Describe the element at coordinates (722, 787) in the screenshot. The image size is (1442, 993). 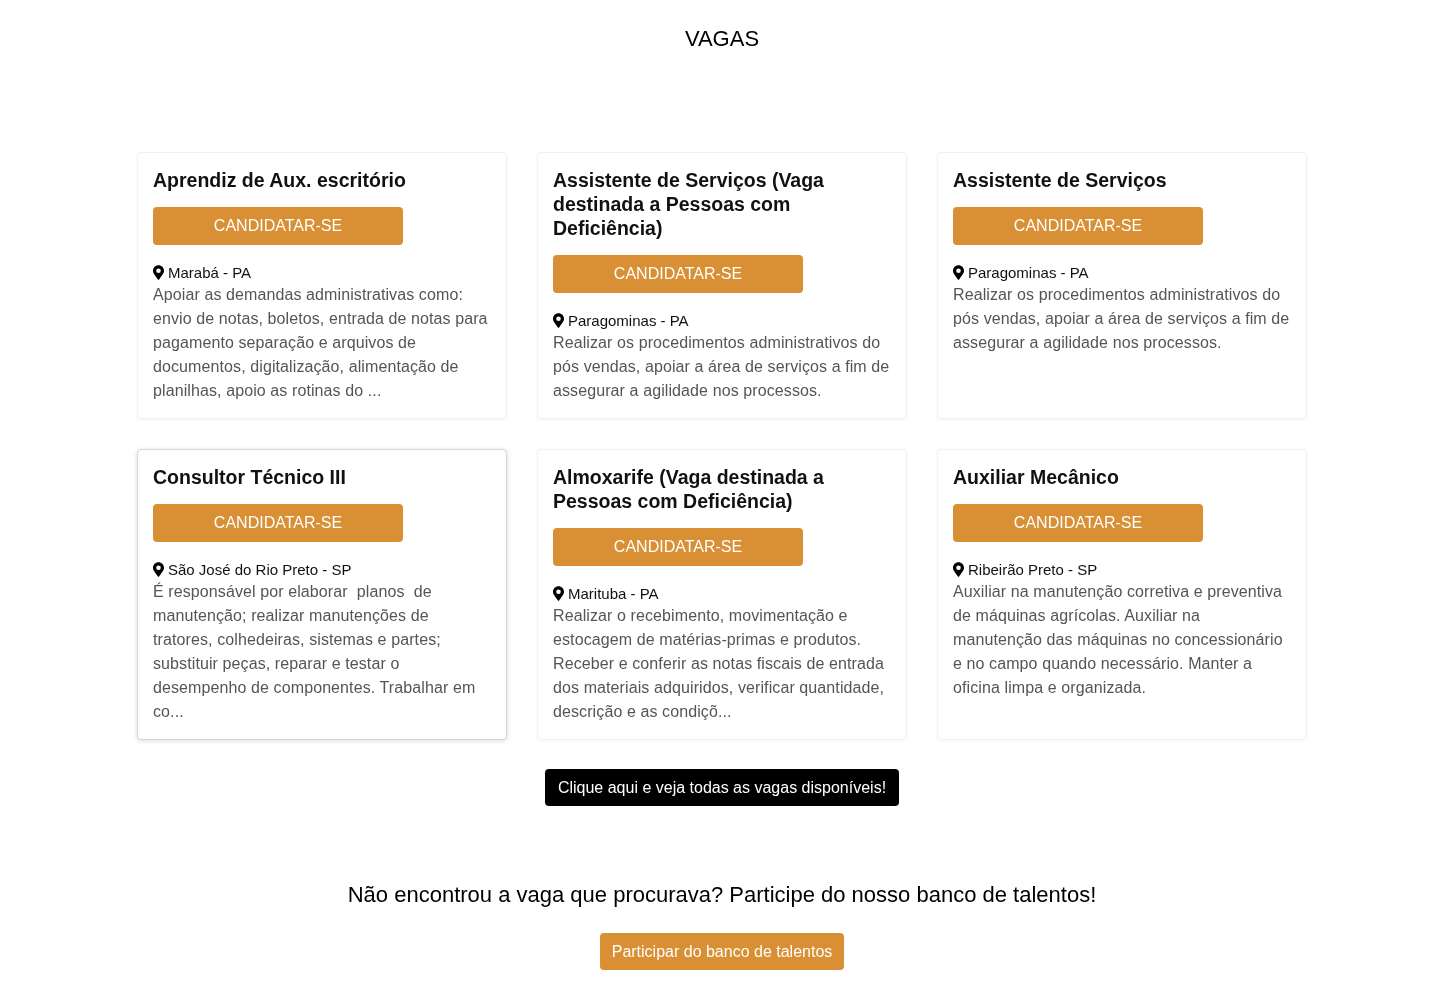
I see `all-jobs-button: Clique aqui e veja todas as vagas disponíveis!` at that location.